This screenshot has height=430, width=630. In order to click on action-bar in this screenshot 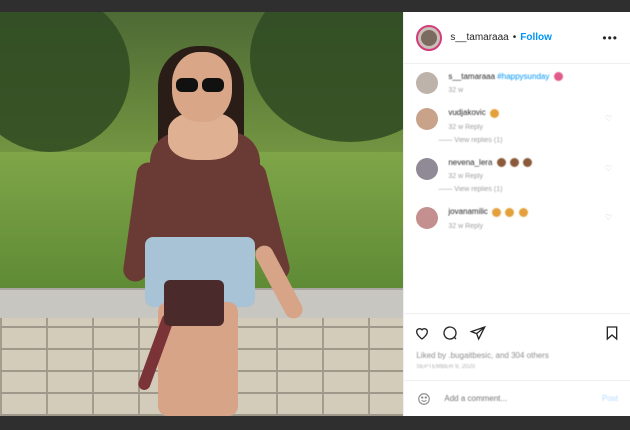, I will do `click(517, 332)`.